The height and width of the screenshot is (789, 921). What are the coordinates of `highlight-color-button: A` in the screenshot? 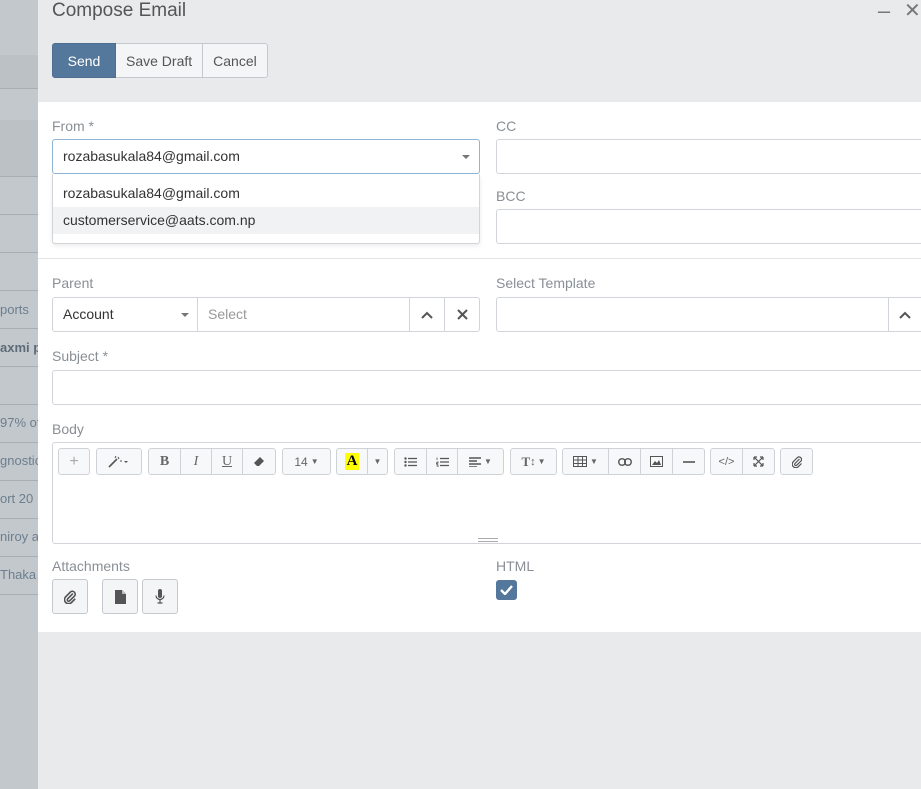 It's located at (352, 461).